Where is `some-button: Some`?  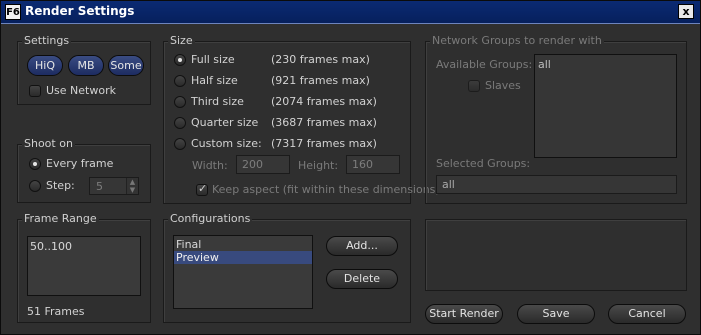
some-button: Some is located at coordinates (126, 65).